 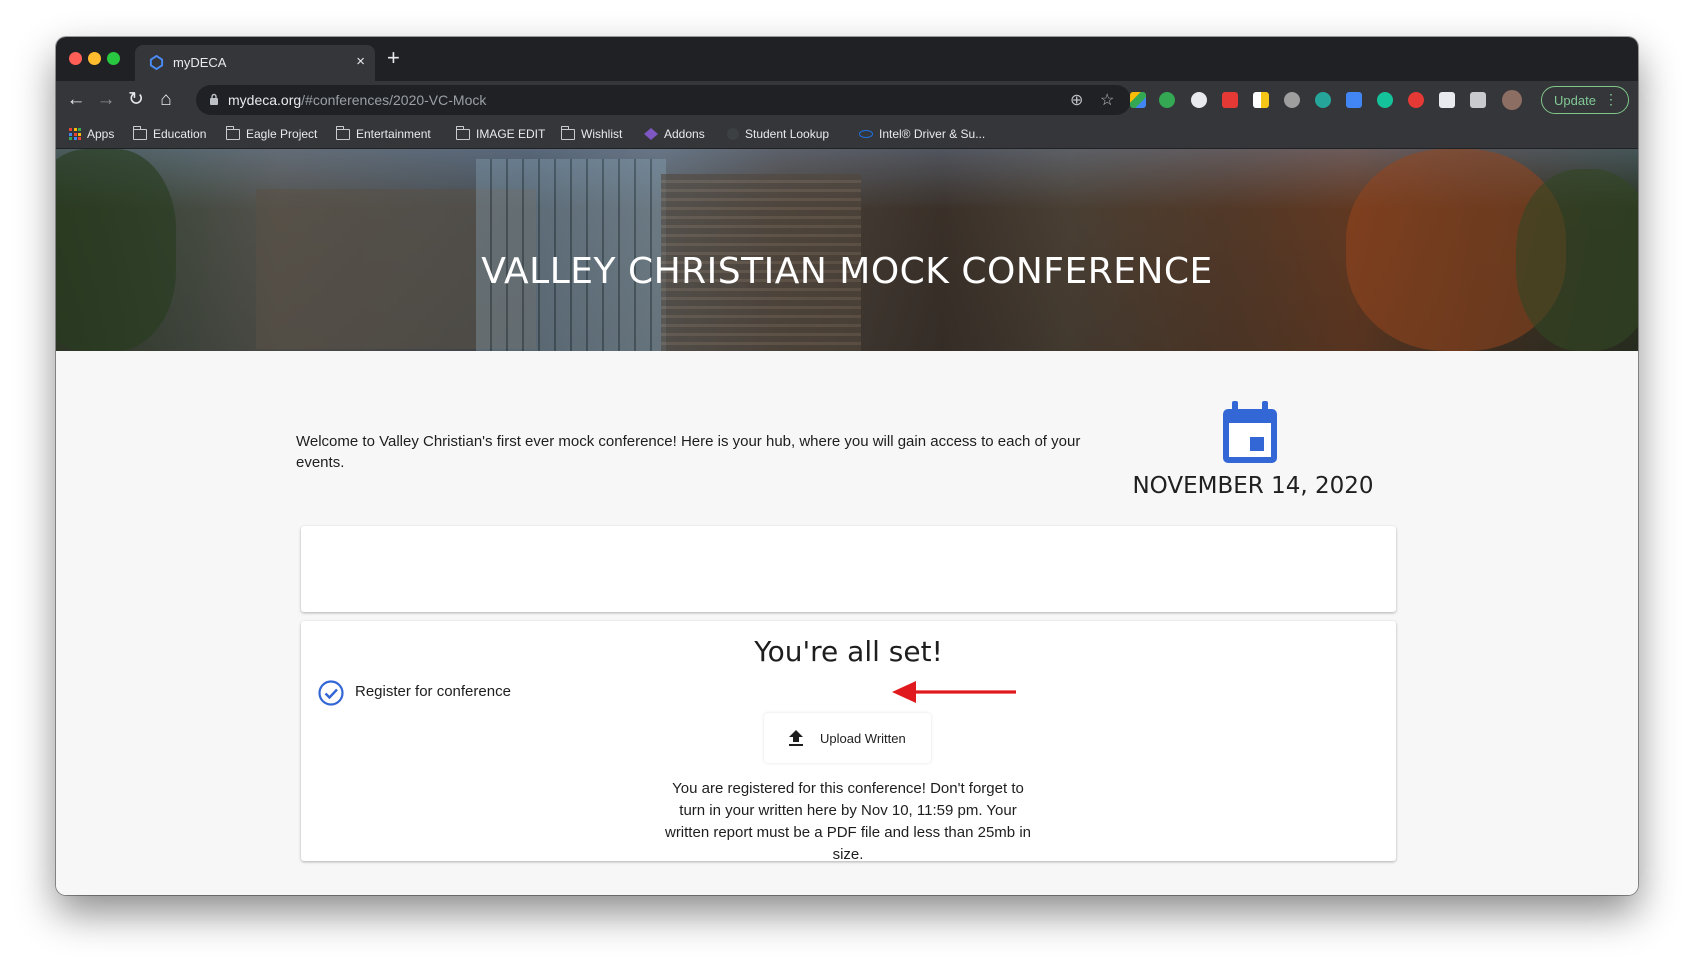 I want to click on url-domain: mydeca.org, so click(x=265, y=100).